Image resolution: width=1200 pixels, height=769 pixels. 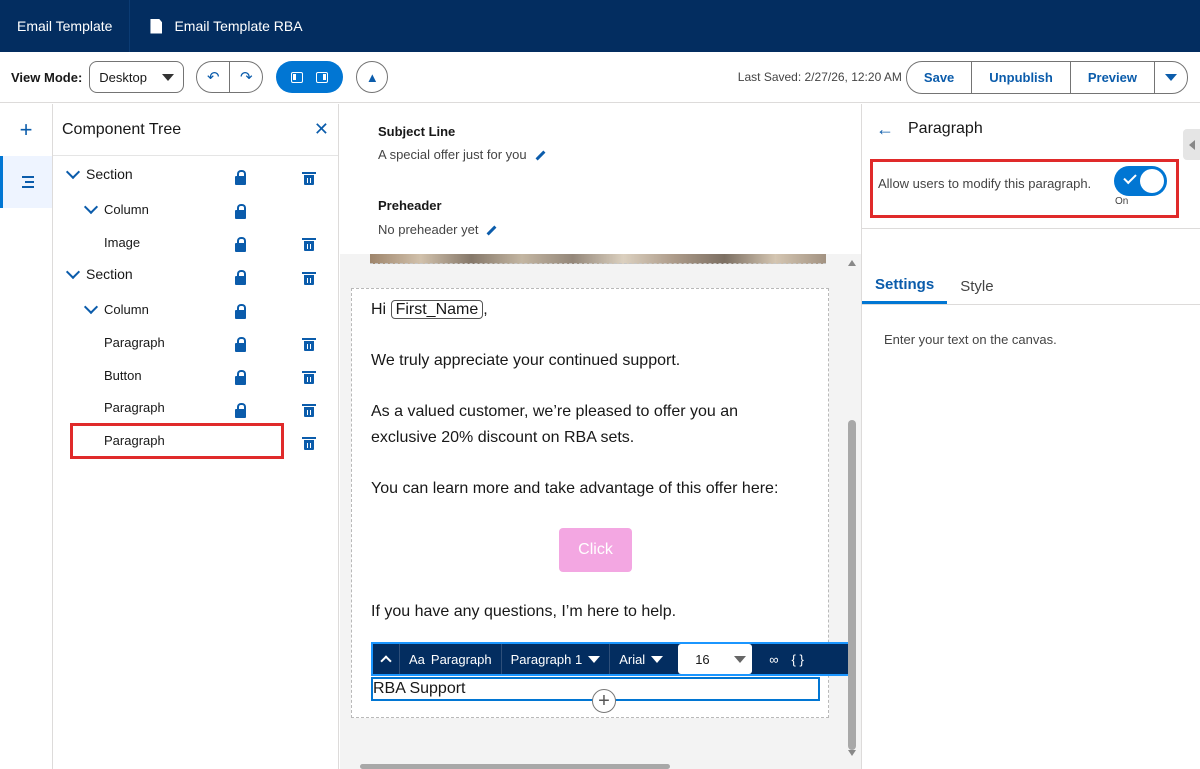 What do you see at coordinates (410, 205) in the screenshot?
I see `preheader-label: Preheader` at bounding box center [410, 205].